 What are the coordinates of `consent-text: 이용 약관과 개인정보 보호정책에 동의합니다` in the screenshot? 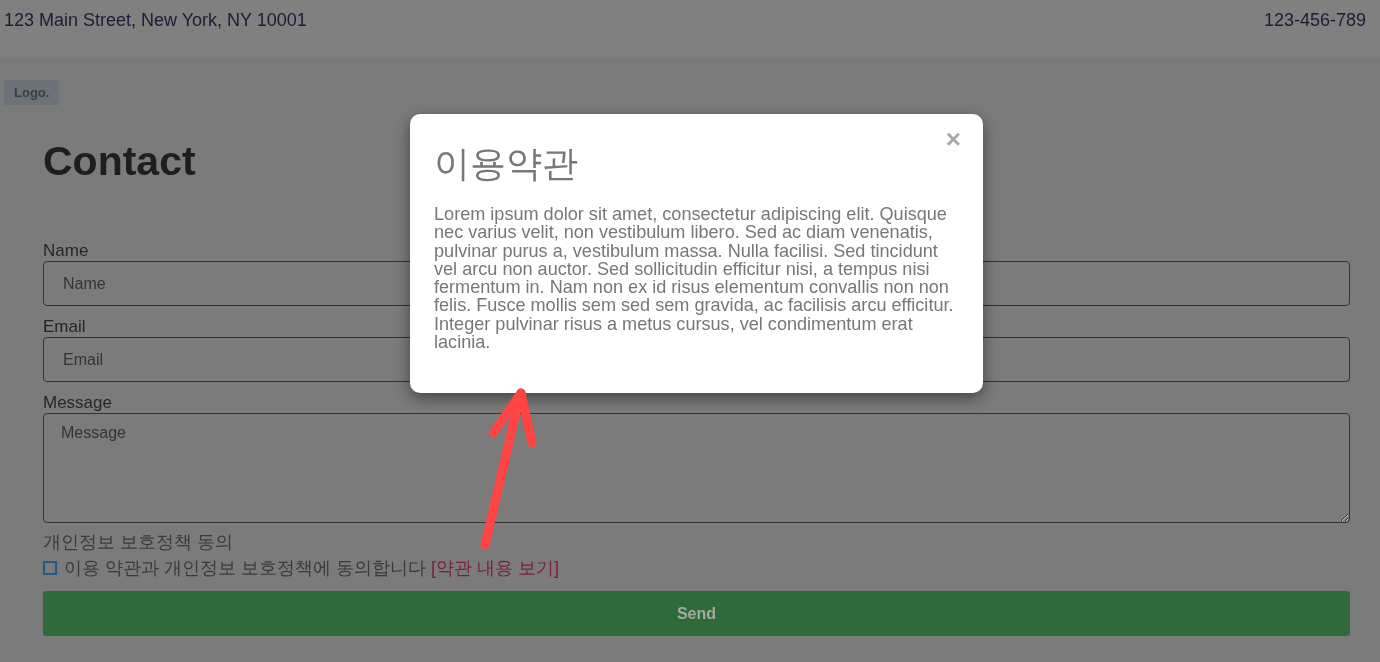 It's located at (245, 568).